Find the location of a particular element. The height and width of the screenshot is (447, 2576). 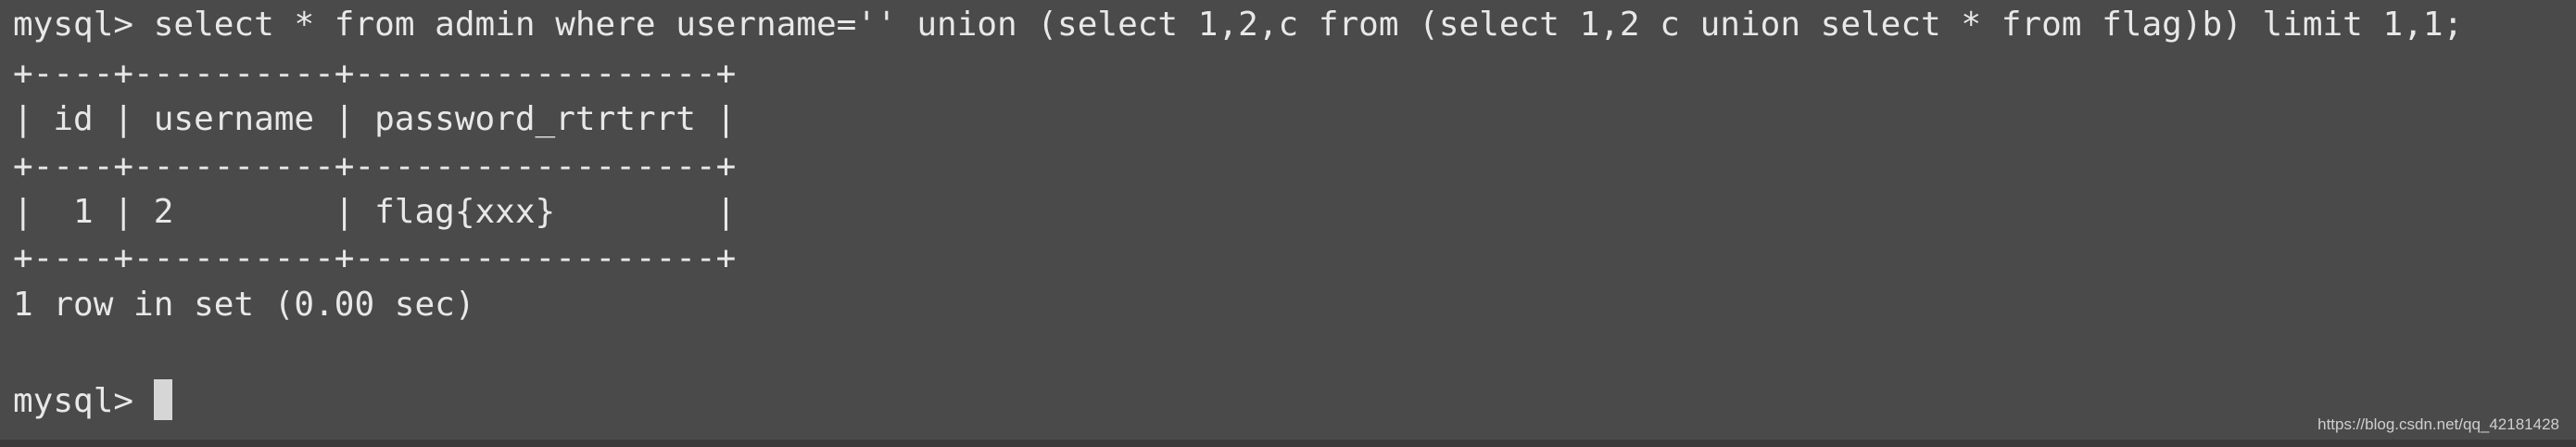

table-data-row: | 1 | 2 | flag{xxx} | is located at coordinates (375, 212).